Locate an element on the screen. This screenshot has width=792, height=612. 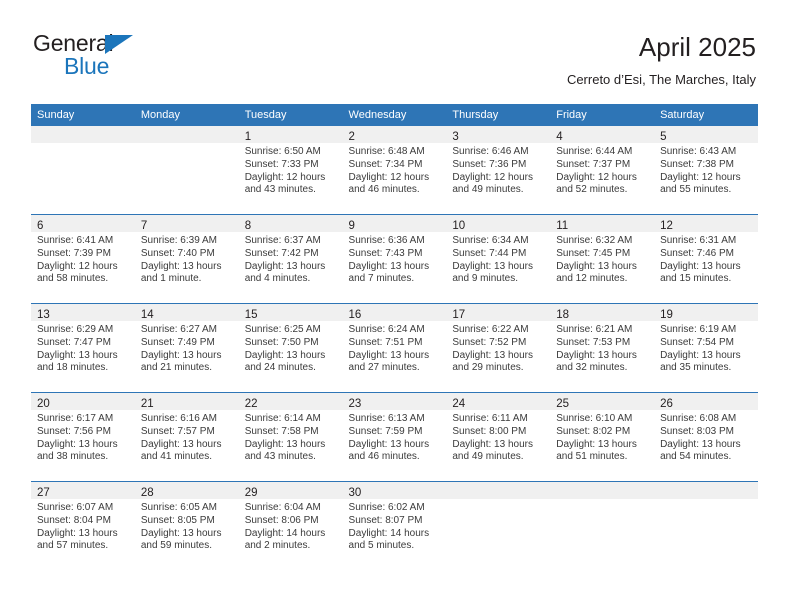
day-number: 2 is located at coordinates (351, 137).